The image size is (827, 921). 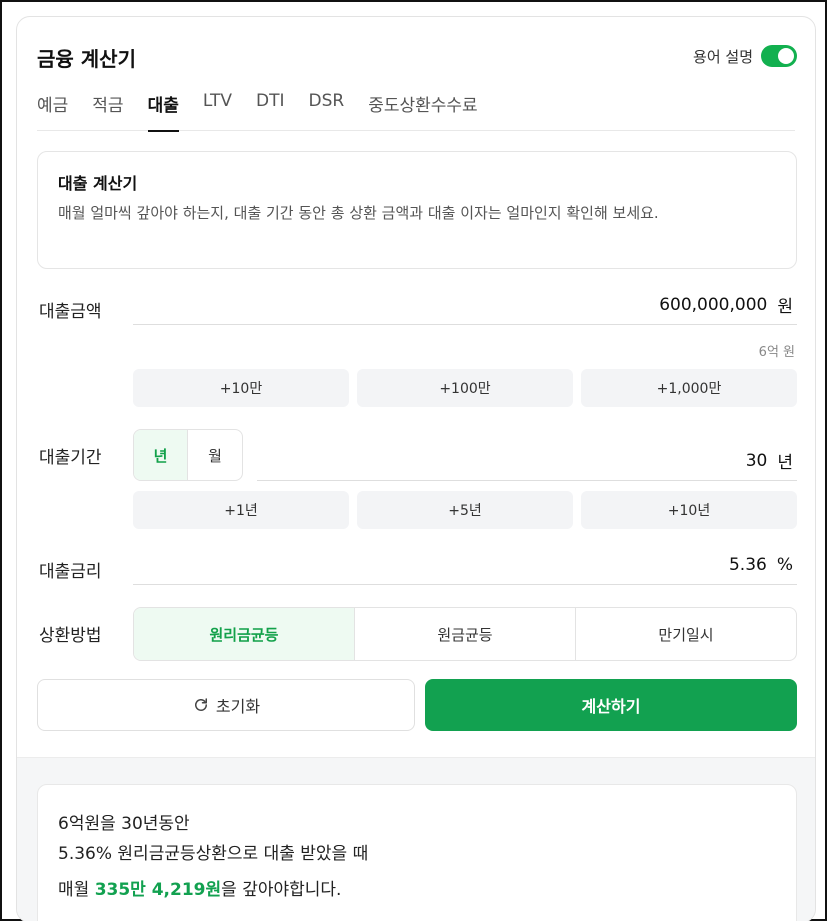 I want to click on add-1-year-button: +1년, so click(x=241, y=510).